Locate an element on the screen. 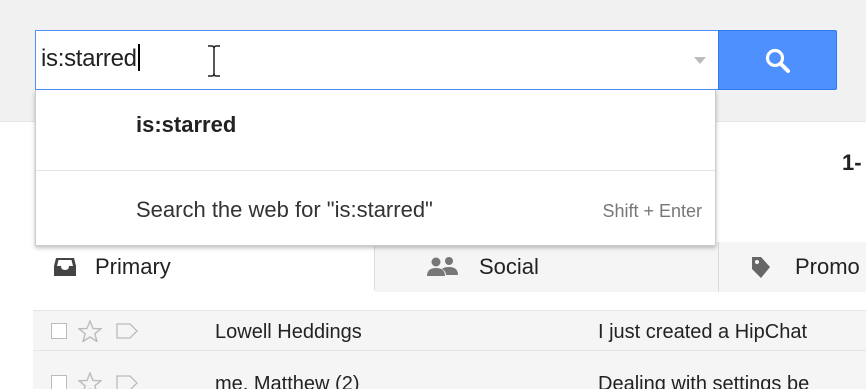 The image size is (866, 389). tag-icon is located at coordinates (761, 267).